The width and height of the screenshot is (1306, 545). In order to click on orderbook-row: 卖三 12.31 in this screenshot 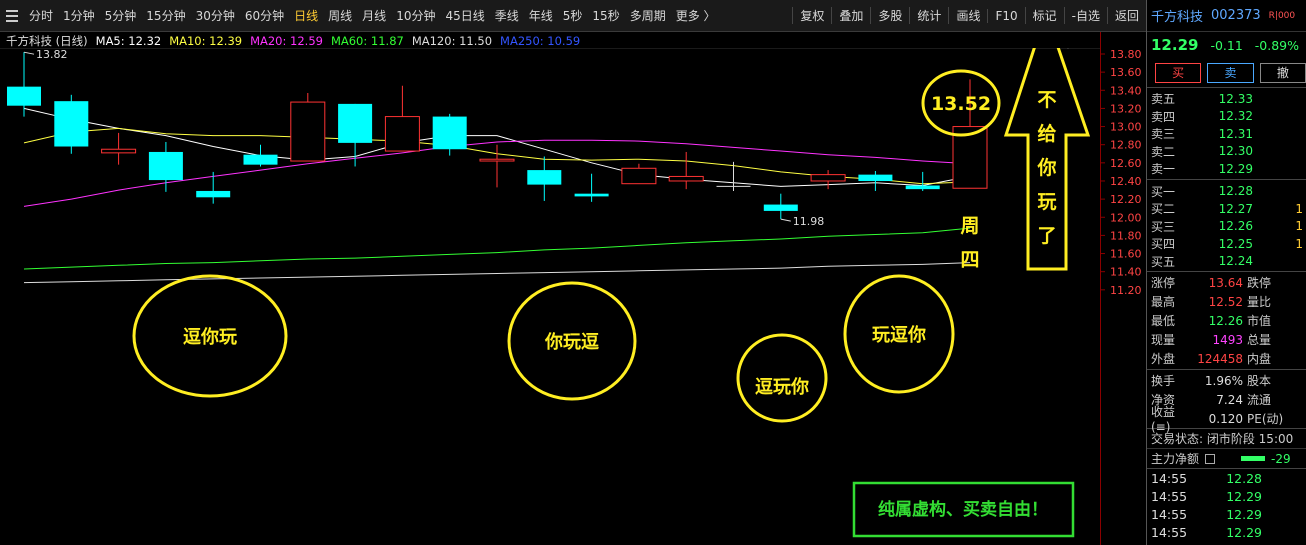, I will do `click(1226, 134)`.